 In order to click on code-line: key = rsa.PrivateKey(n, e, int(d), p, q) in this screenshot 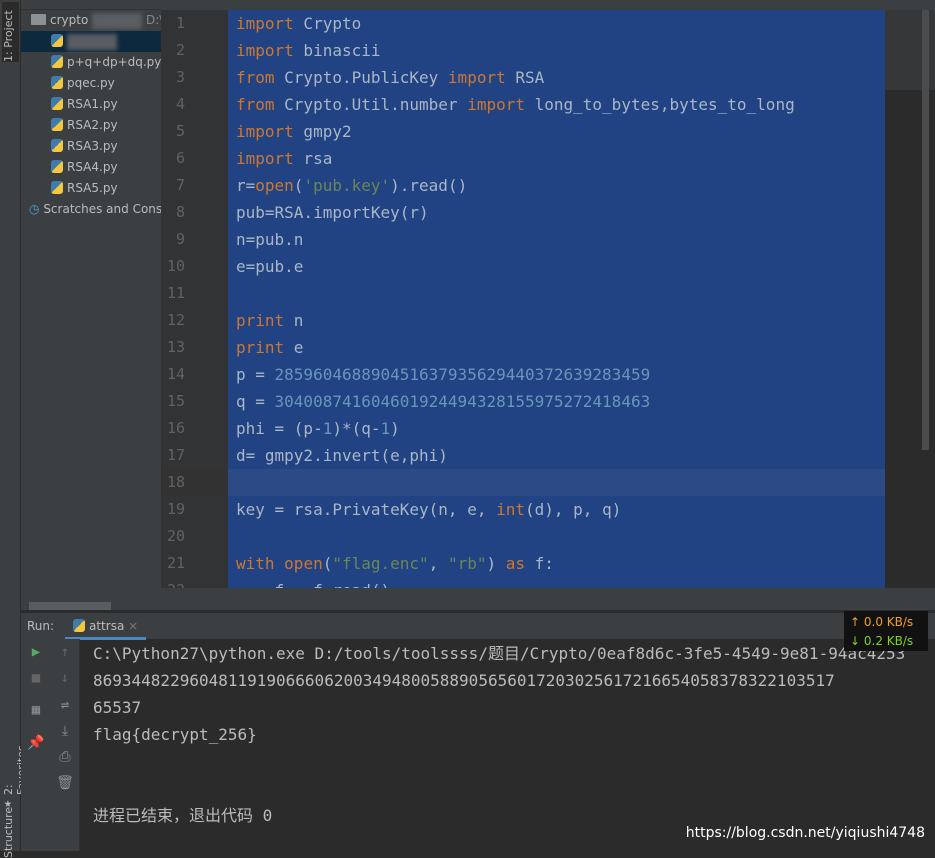, I will do `click(429, 509)`.